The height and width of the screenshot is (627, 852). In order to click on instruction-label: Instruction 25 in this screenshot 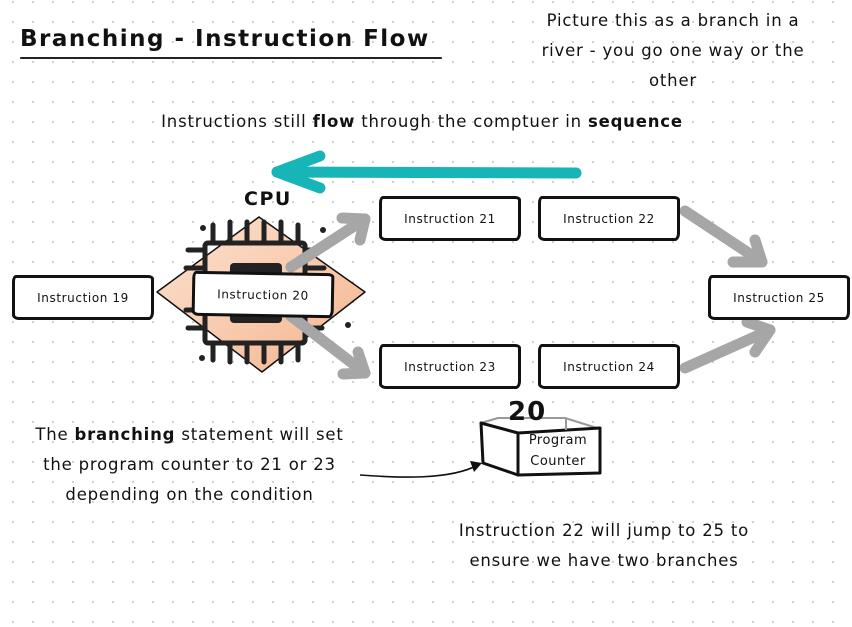, I will do `click(779, 297)`.